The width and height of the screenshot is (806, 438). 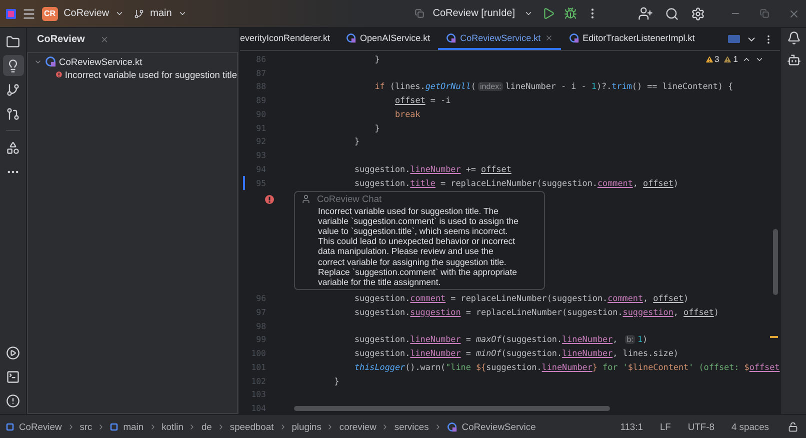 I want to click on restore-icon, so click(x=764, y=13).